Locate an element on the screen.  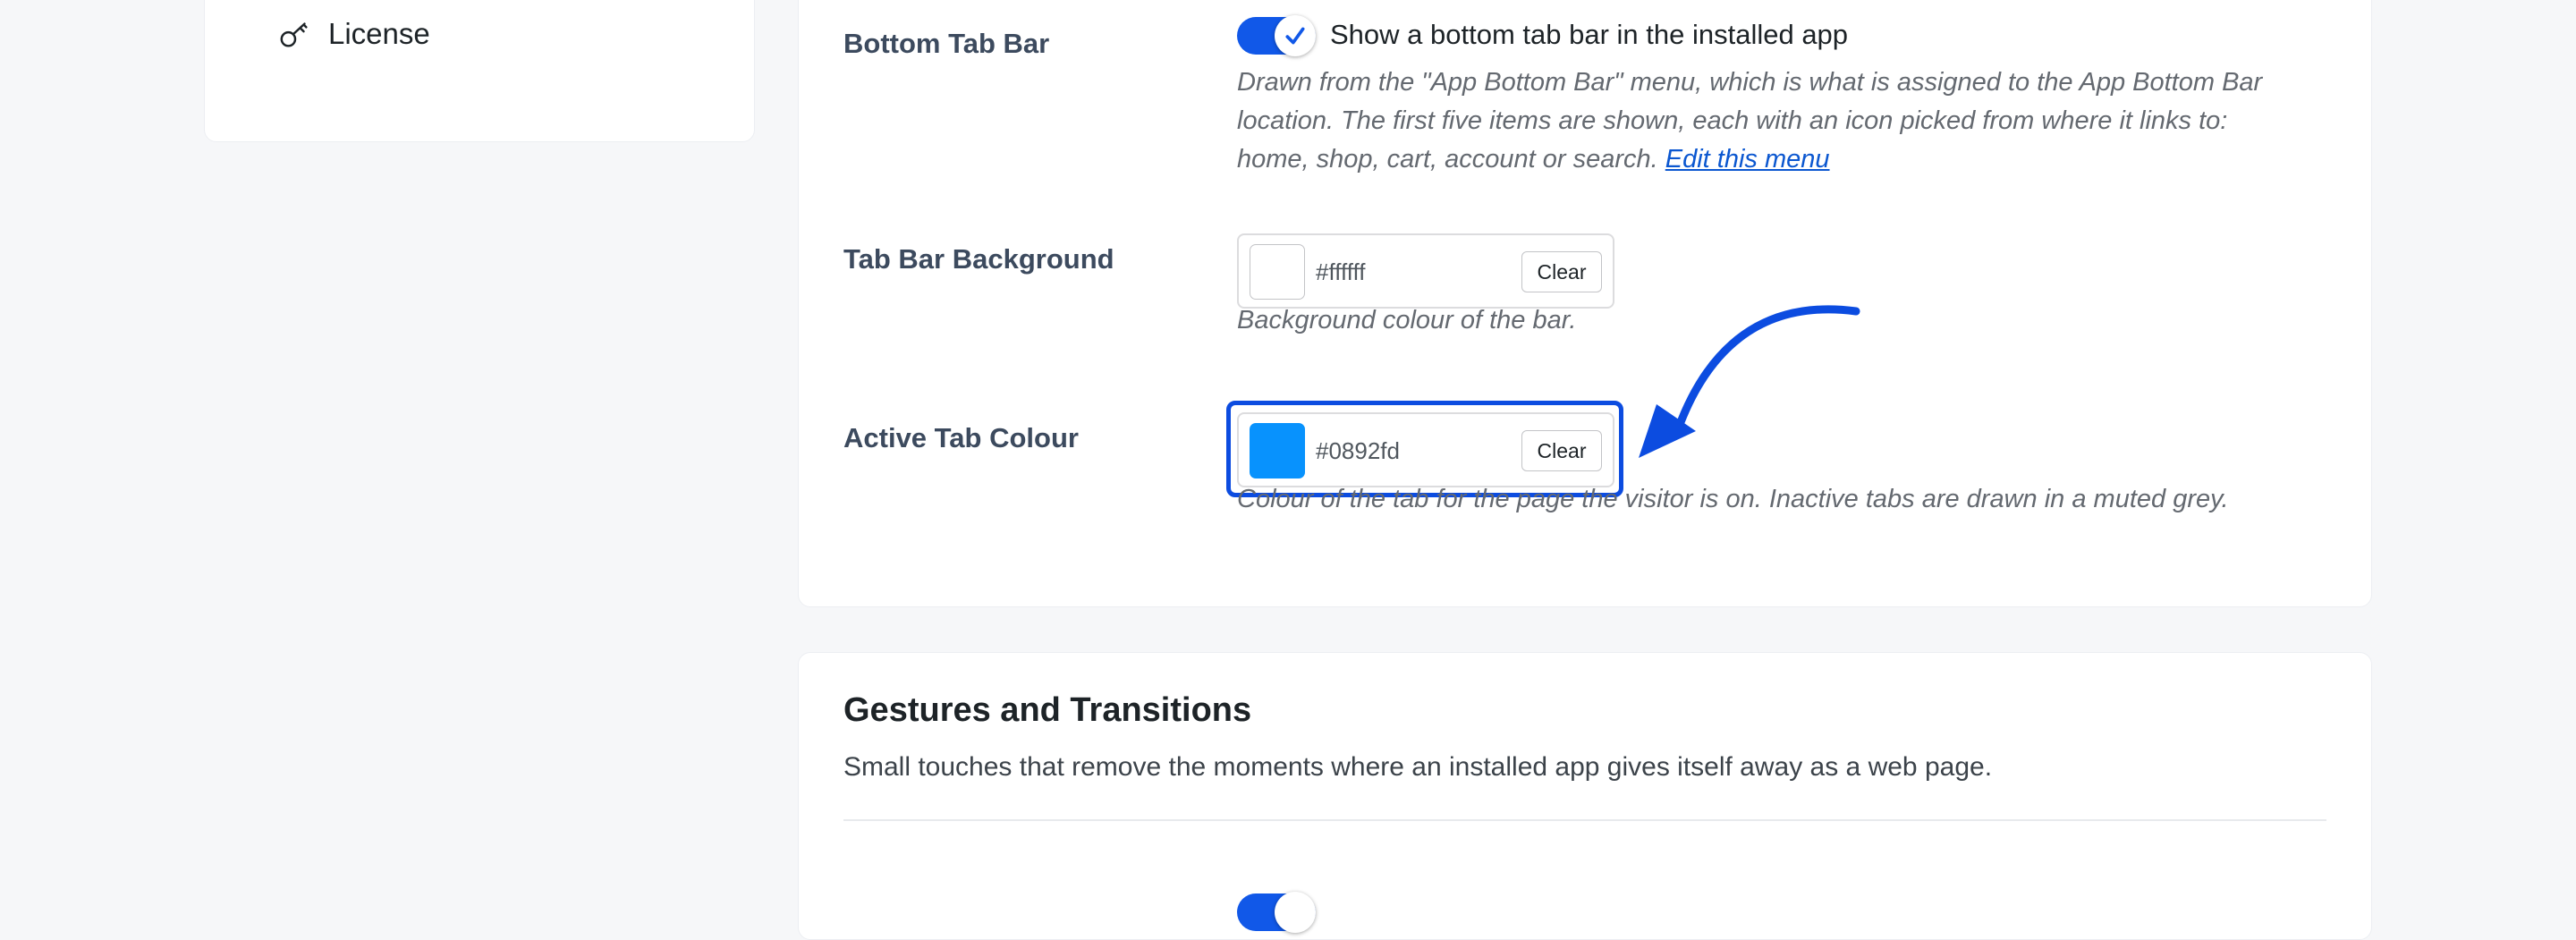
color-swatch is located at coordinates (1277, 272).